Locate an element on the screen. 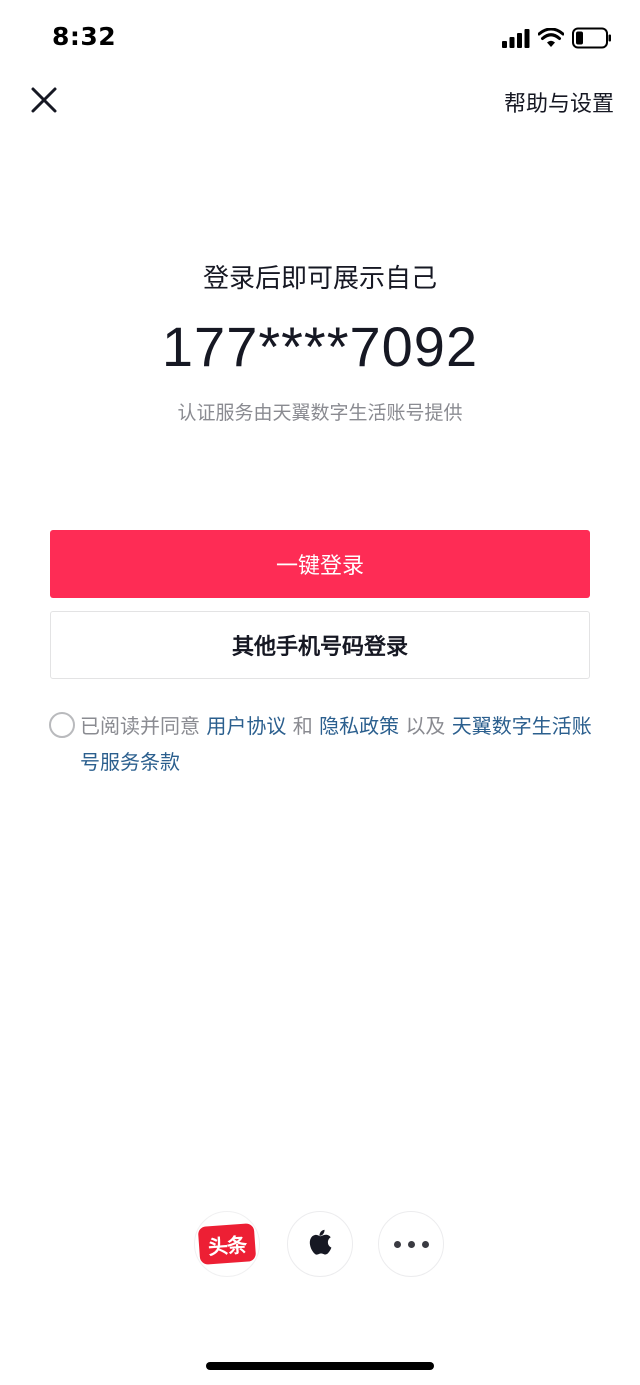  battery-low-icon is located at coordinates (591, 38).